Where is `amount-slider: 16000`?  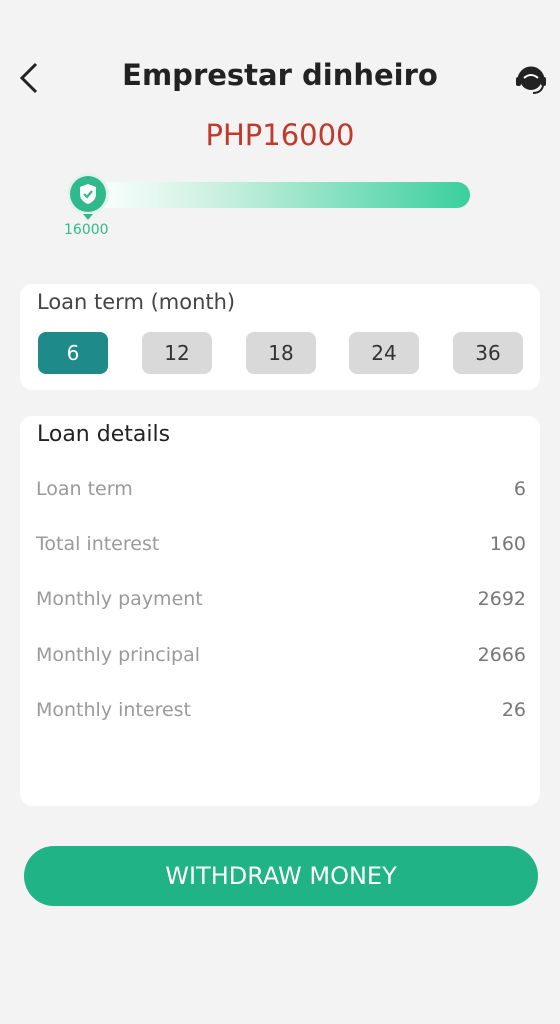
amount-slider: 16000 is located at coordinates (267, 204).